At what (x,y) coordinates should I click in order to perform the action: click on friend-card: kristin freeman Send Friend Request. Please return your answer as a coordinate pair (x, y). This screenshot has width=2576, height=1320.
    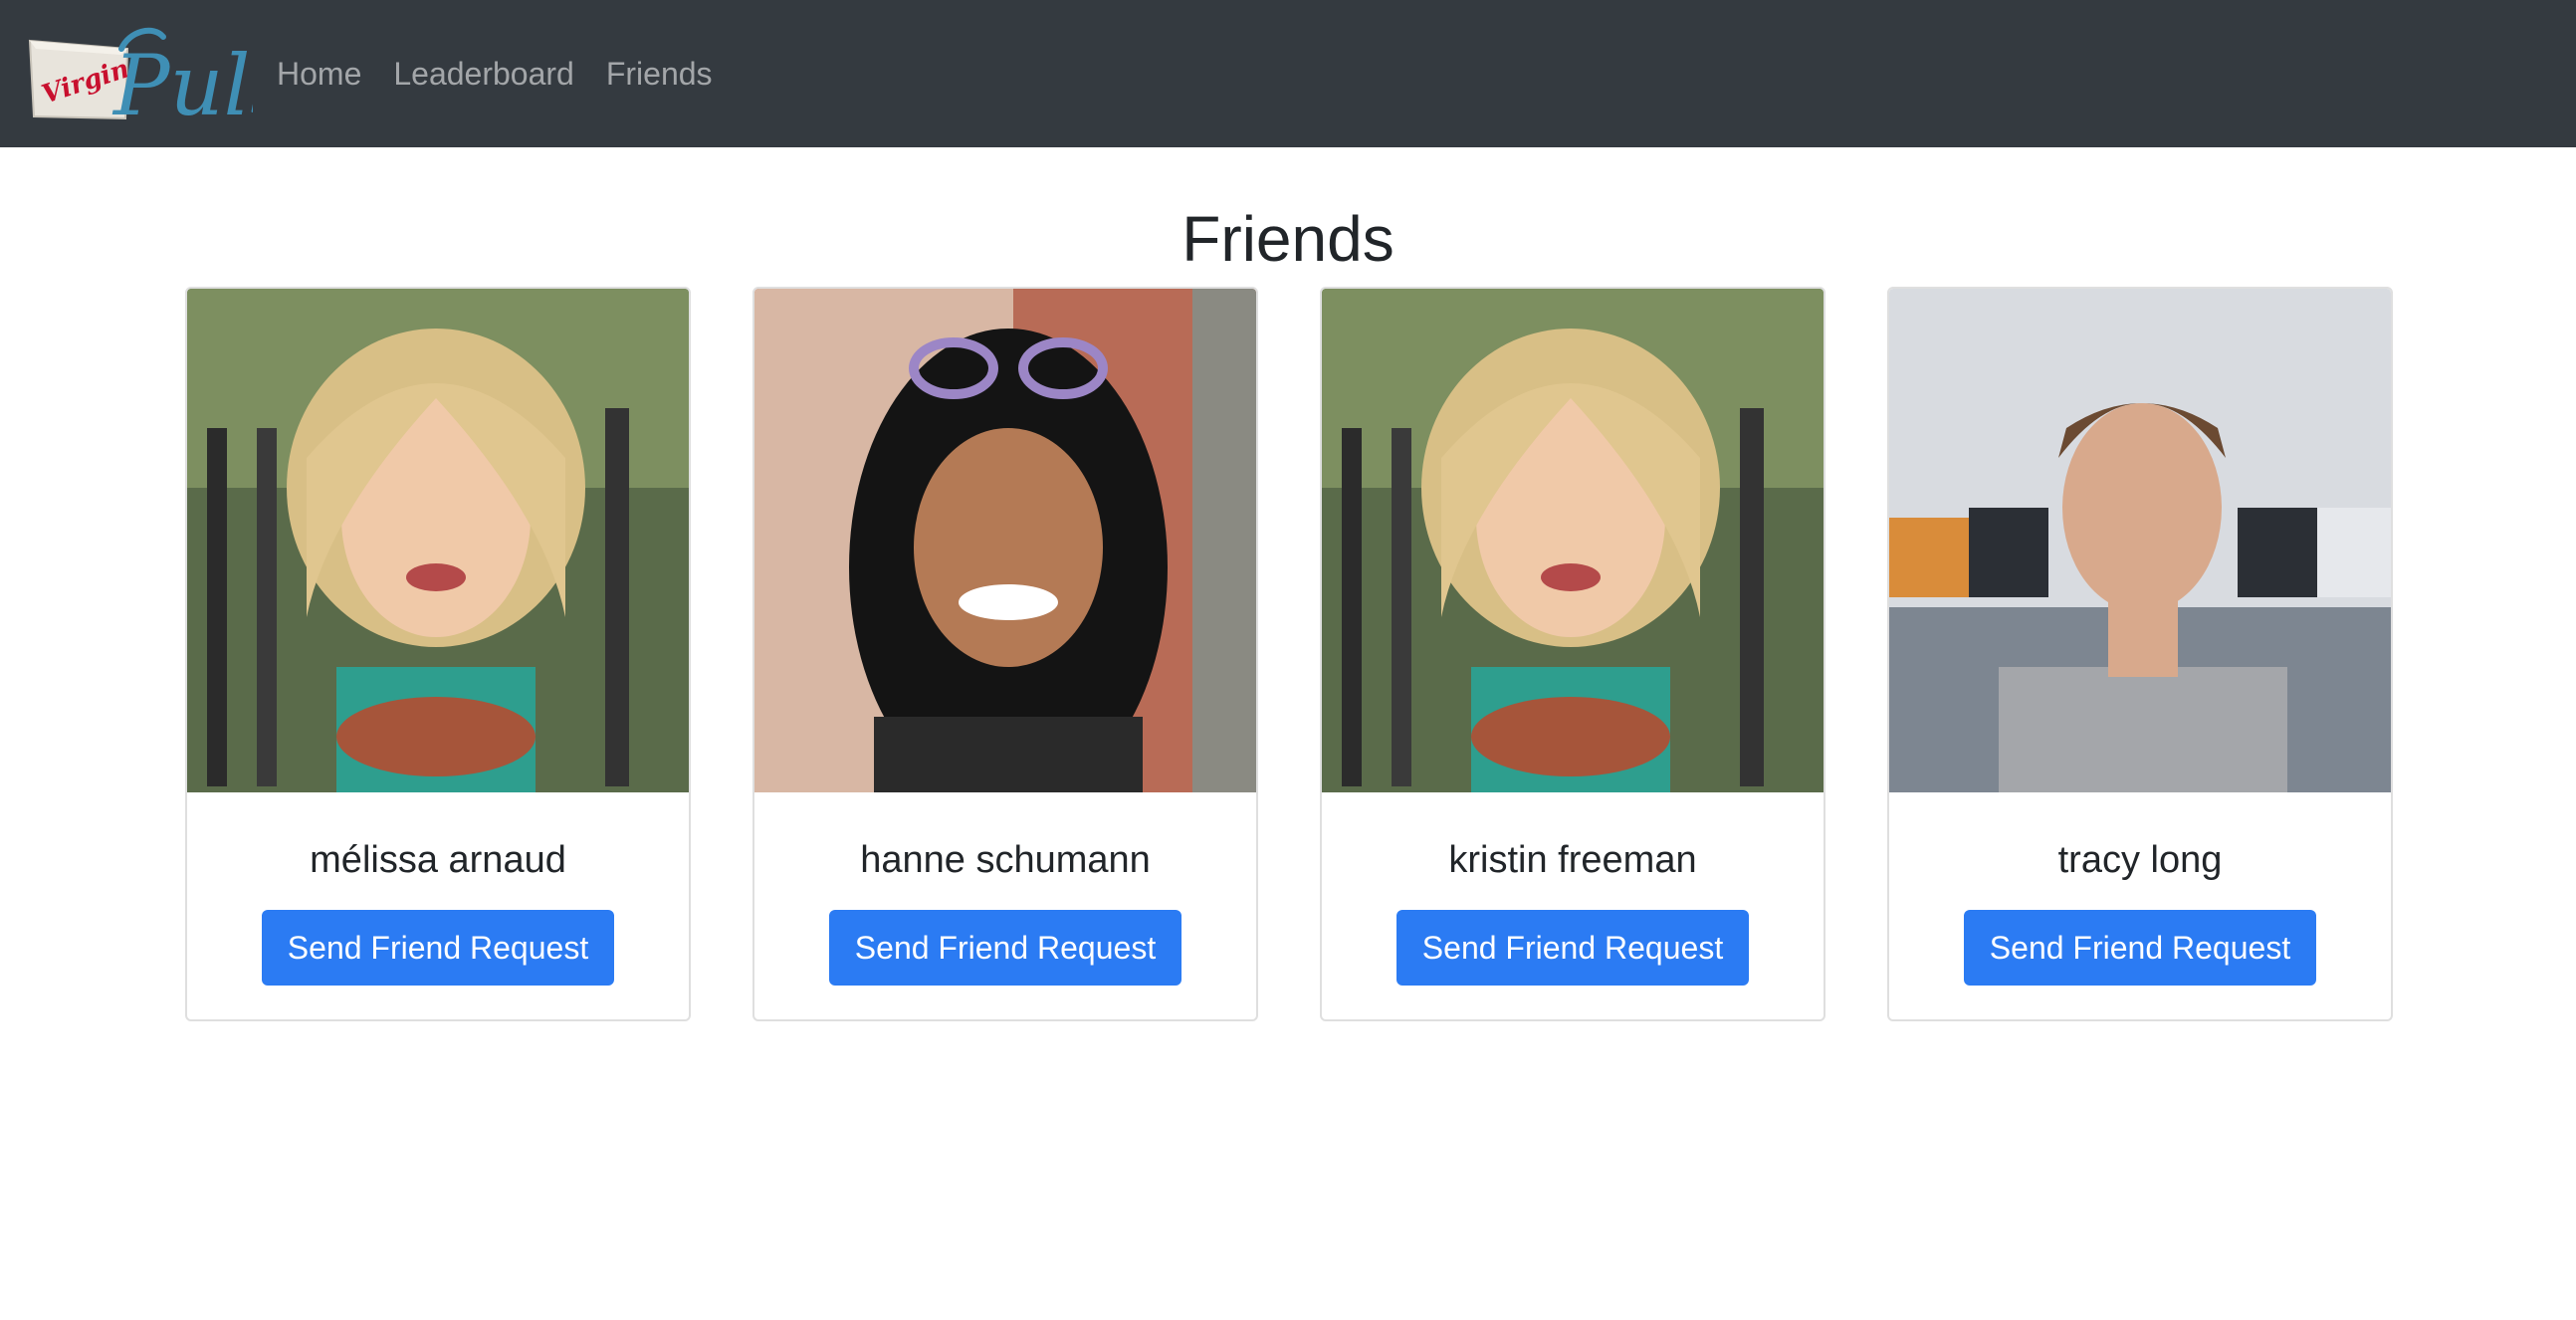
    Looking at the image, I should click on (1572, 654).